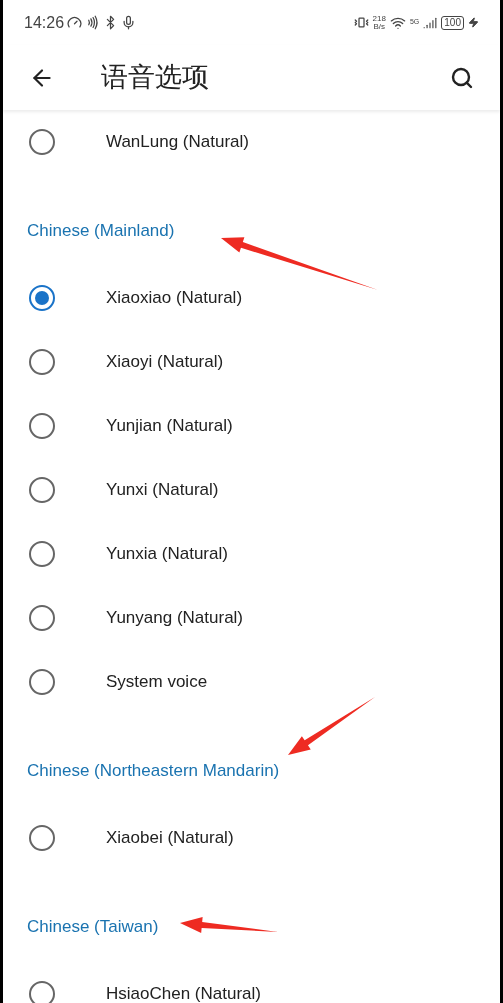  Describe the element at coordinates (379, 26) in the screenshot. I see `network-speed-unit: B/s` at that location.